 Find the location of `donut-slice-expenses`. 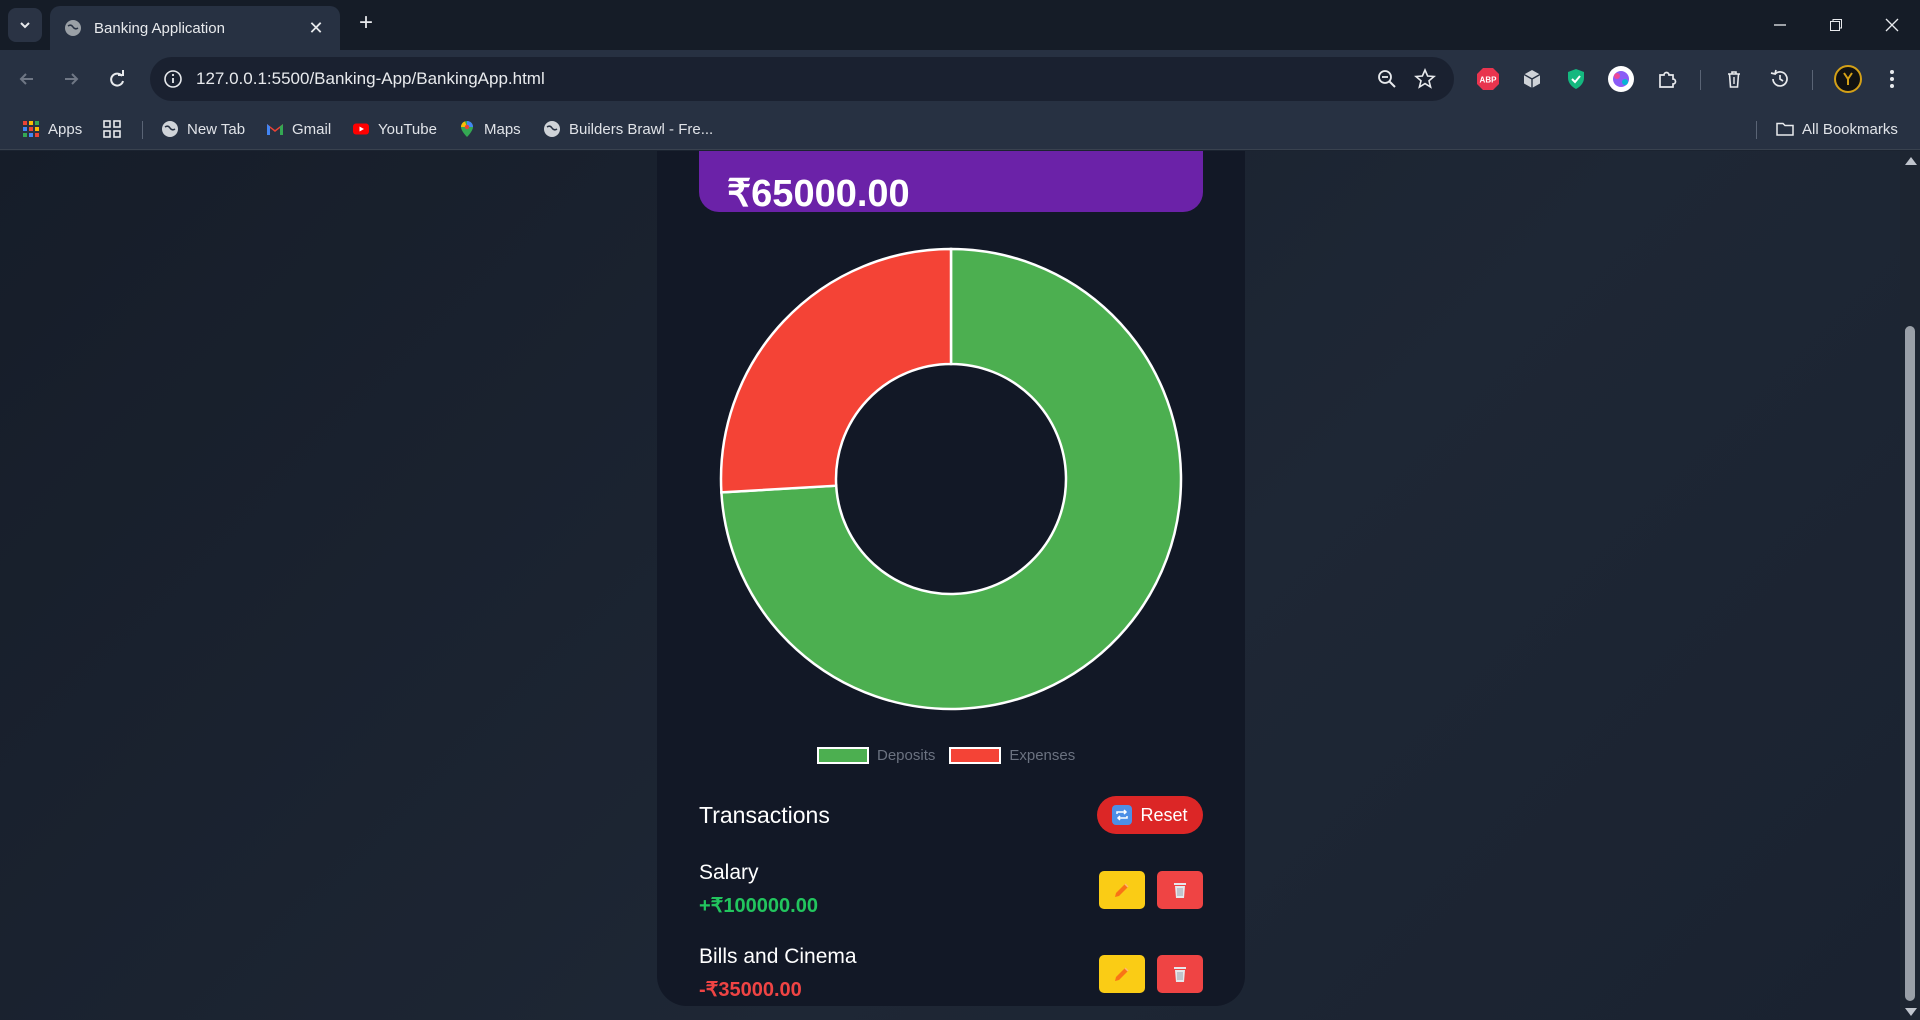

donut-slice-expenses is located at coordinates (836, 370).